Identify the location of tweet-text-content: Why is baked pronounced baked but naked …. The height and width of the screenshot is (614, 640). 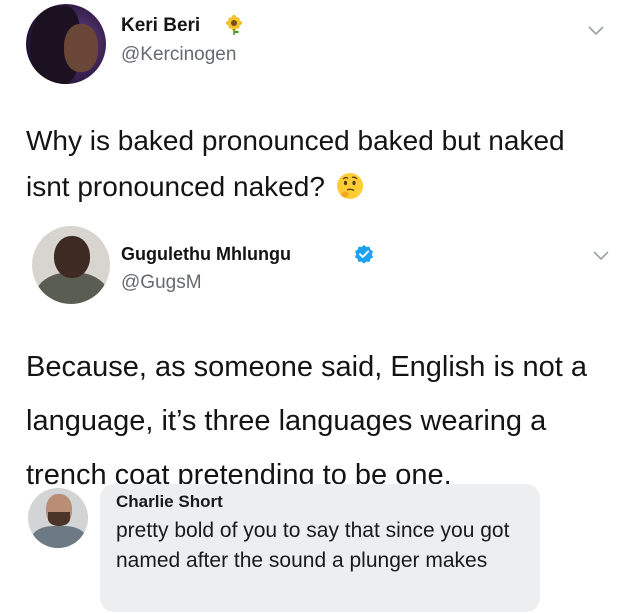
(295, 163).